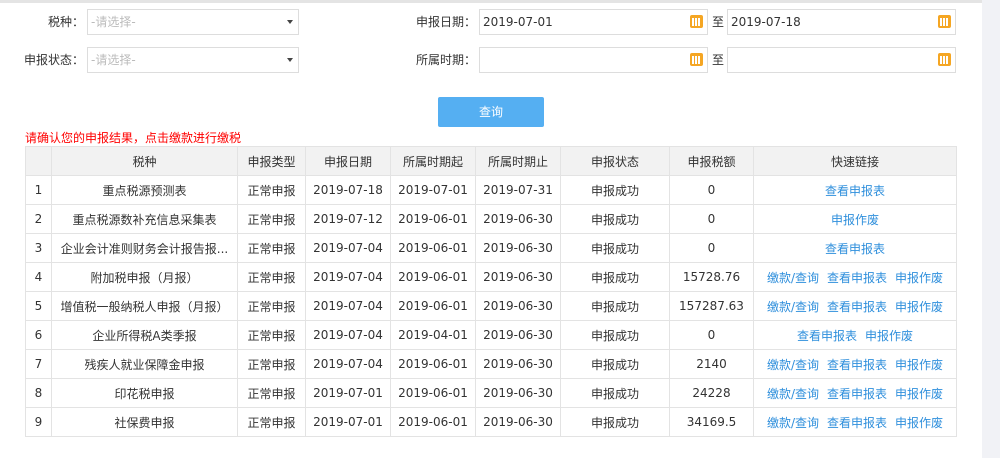 The width and height of the screenshot is (1000, 458). Describe the element at coordinates (38, 306) in the screenshot. I see `cell-no: 5` at that location.